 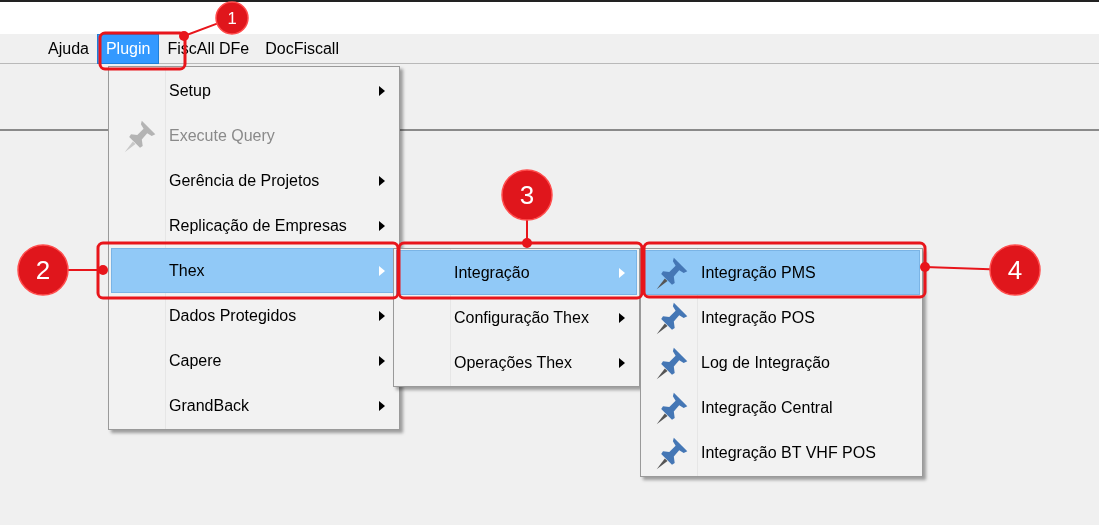 What do you see at coordinates (254, 405) in the screenshot?
I see `menu-item: GrandBack` at bounding box center [254, 405].